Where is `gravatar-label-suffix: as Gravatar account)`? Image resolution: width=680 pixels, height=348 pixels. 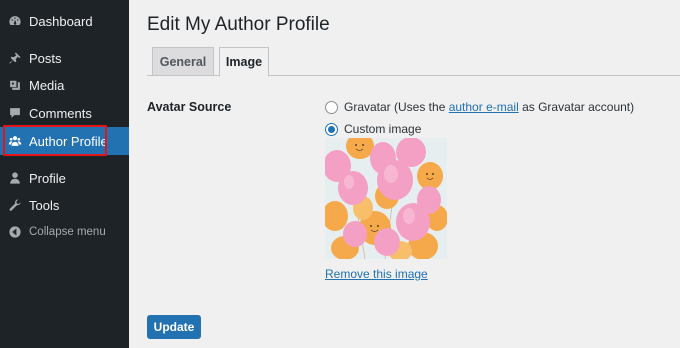
gravatar-label-suffix: as Gravatar account) is located at coordinates (576, 107).